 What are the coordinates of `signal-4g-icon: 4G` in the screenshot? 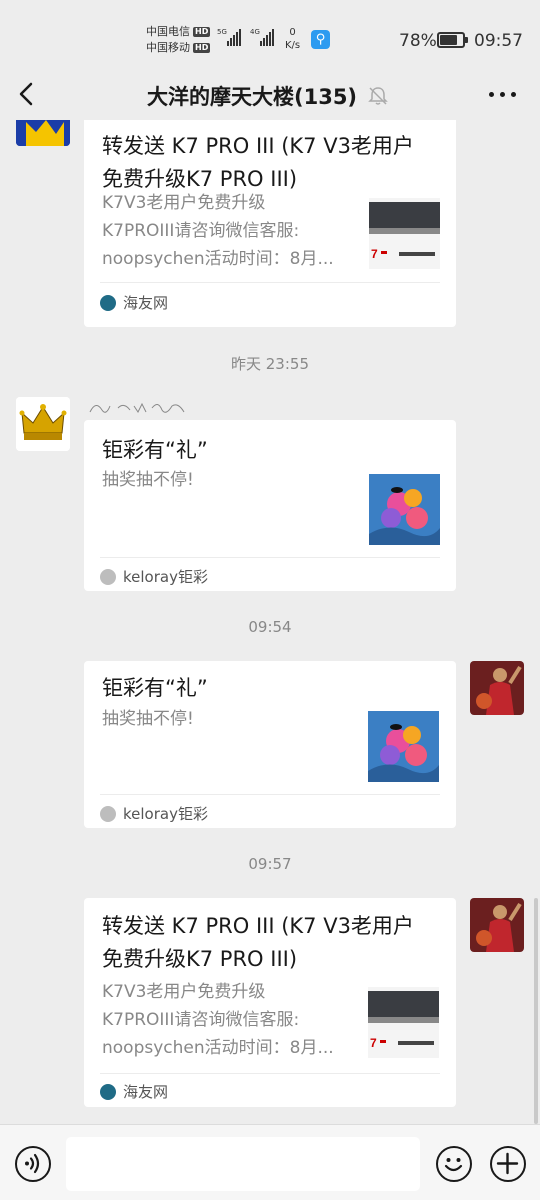 It's located at (262, 37).